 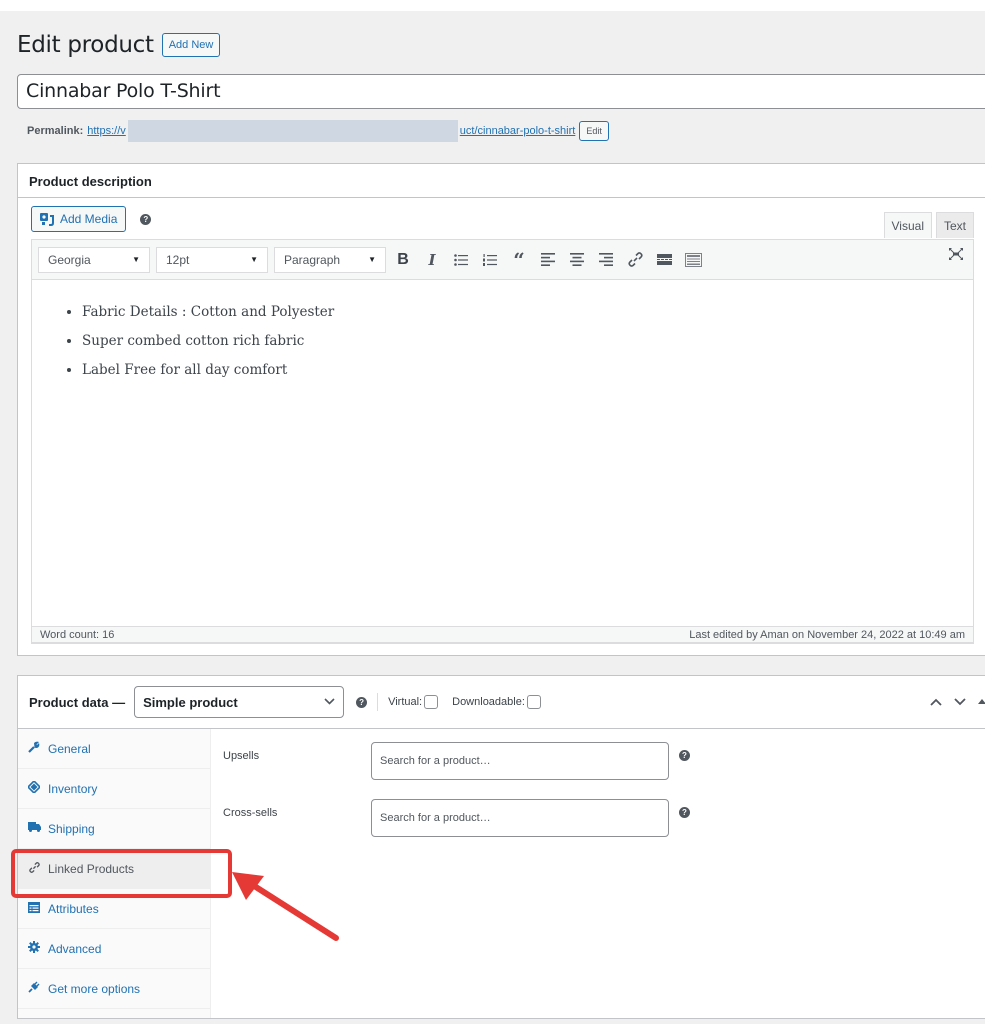 What do you see at coordinates (548, 260) in the screenshot?
I see `align-left-icon` at bounding box center [548, 260].